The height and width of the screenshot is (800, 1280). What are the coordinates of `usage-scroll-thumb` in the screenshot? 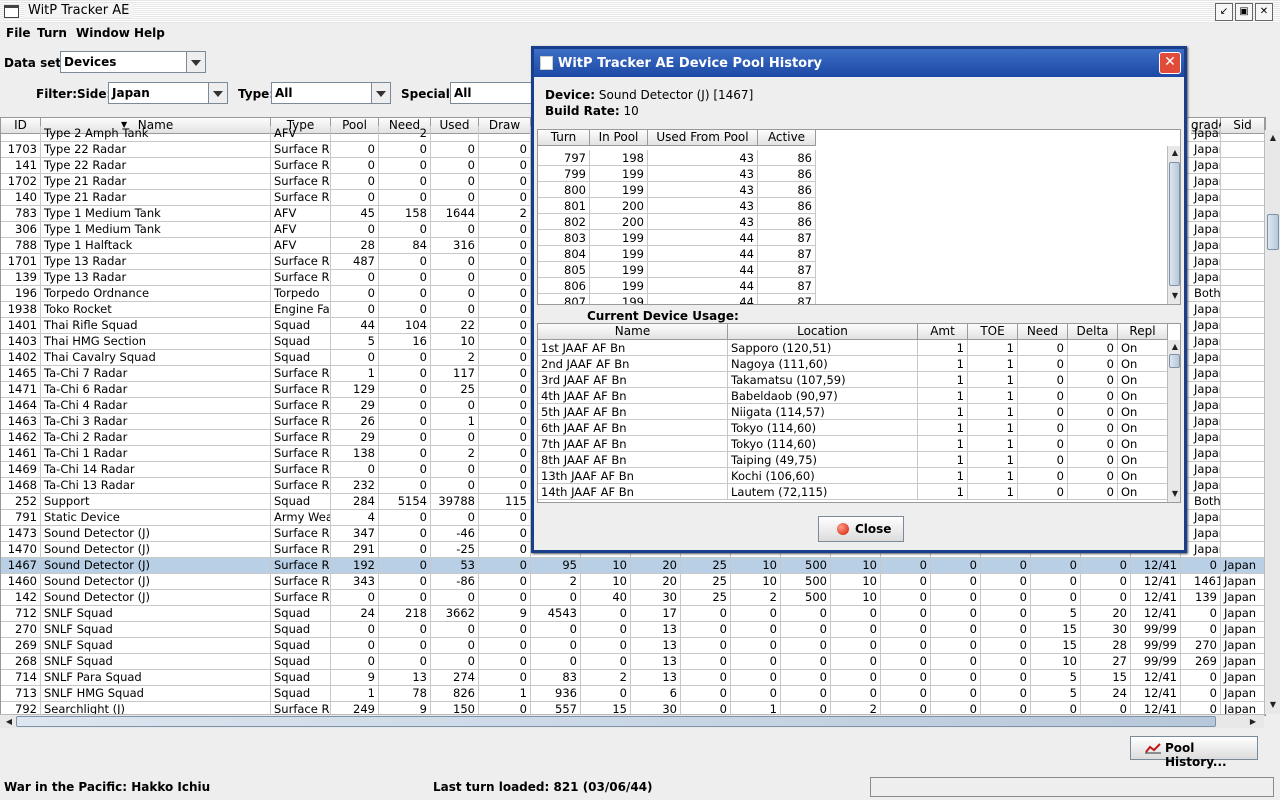 It's located at (1174, 361).